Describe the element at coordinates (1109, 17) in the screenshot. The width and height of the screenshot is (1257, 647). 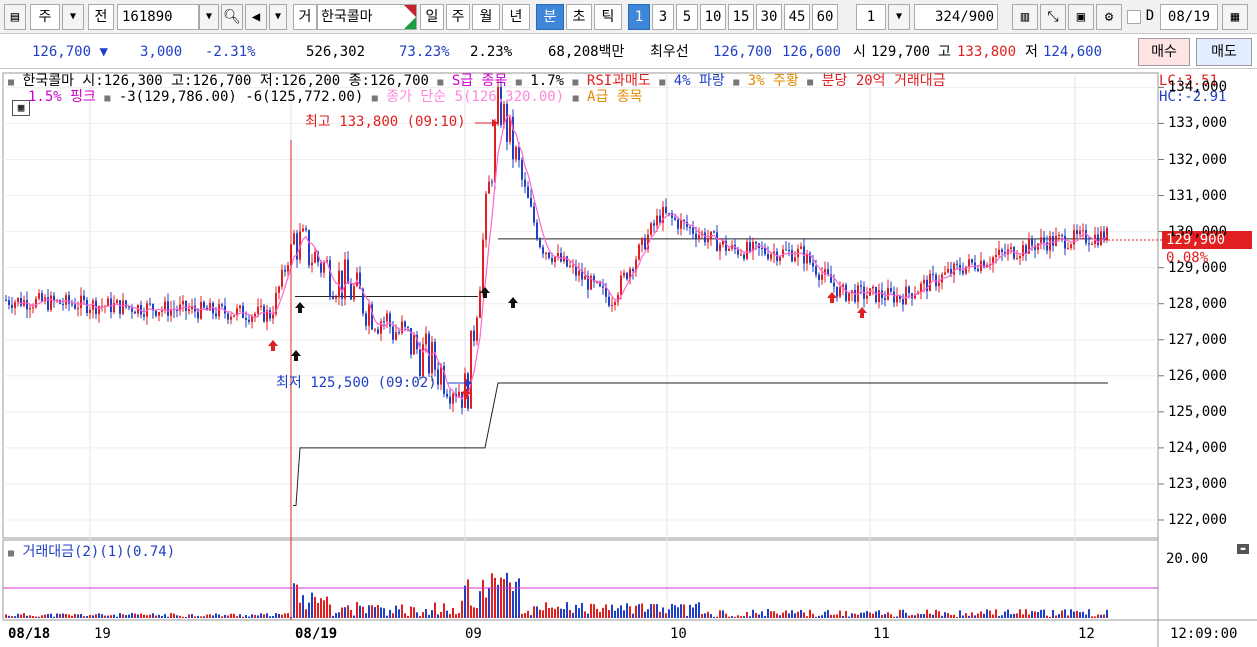
I see `gear-icon: ⚙` at that location.